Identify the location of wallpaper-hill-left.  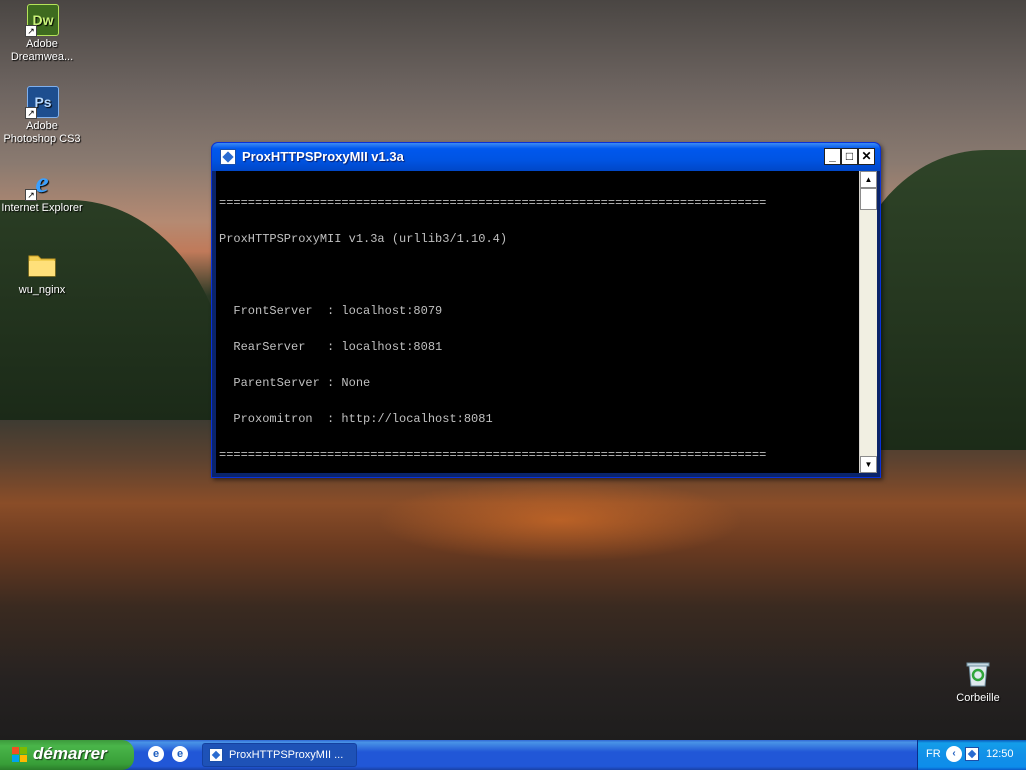
(115, 310).